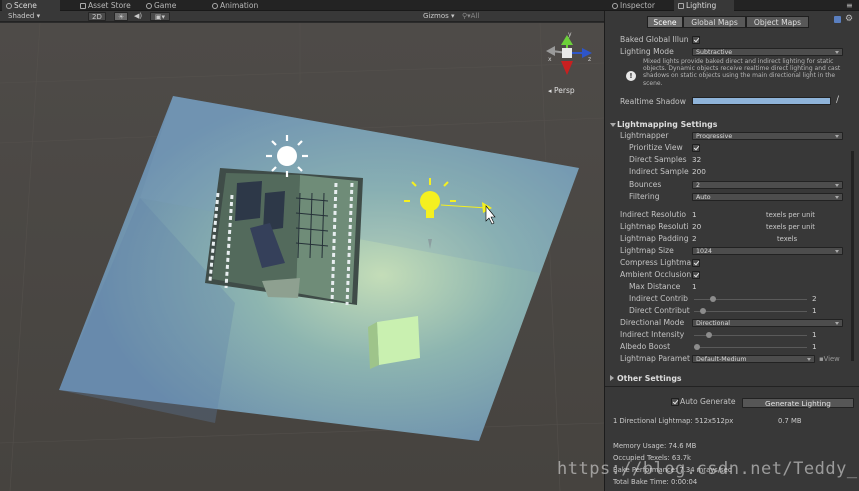  Describe the element at coordinates (550, 91) in the screenshot. I see `persp-arrow-icon: ◂` at that location.